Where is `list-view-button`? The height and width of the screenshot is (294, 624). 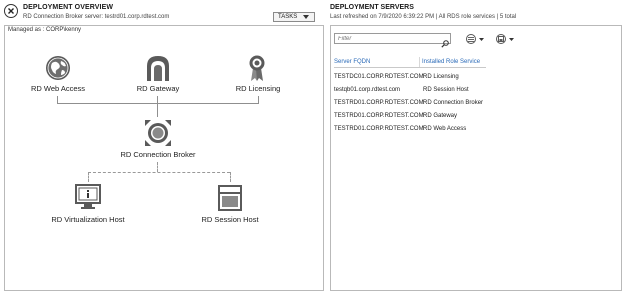 list-view-button is located at coordinates (475, 39).